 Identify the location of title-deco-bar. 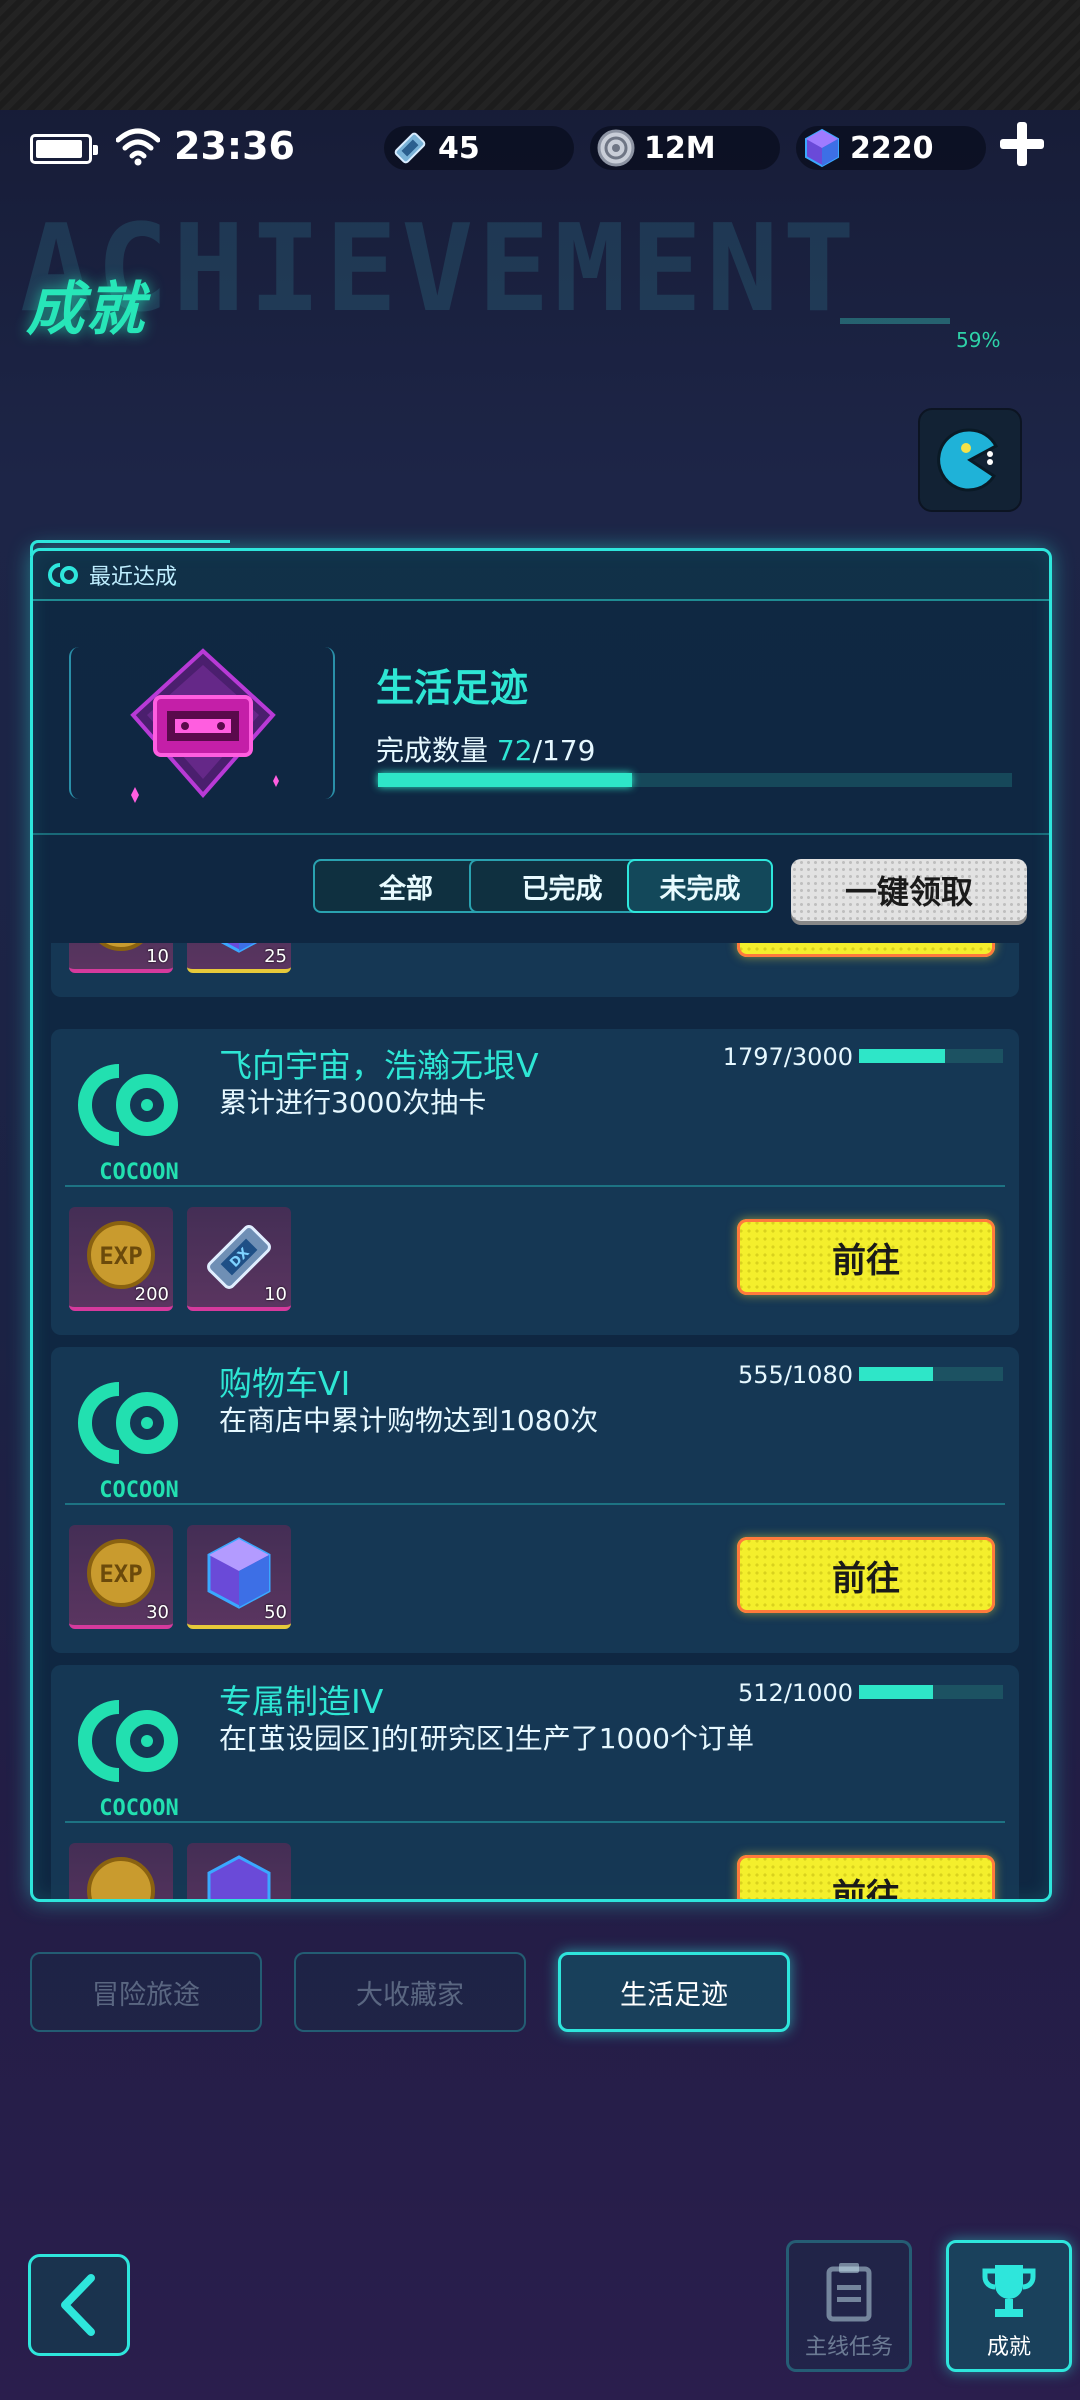
(895, 321).